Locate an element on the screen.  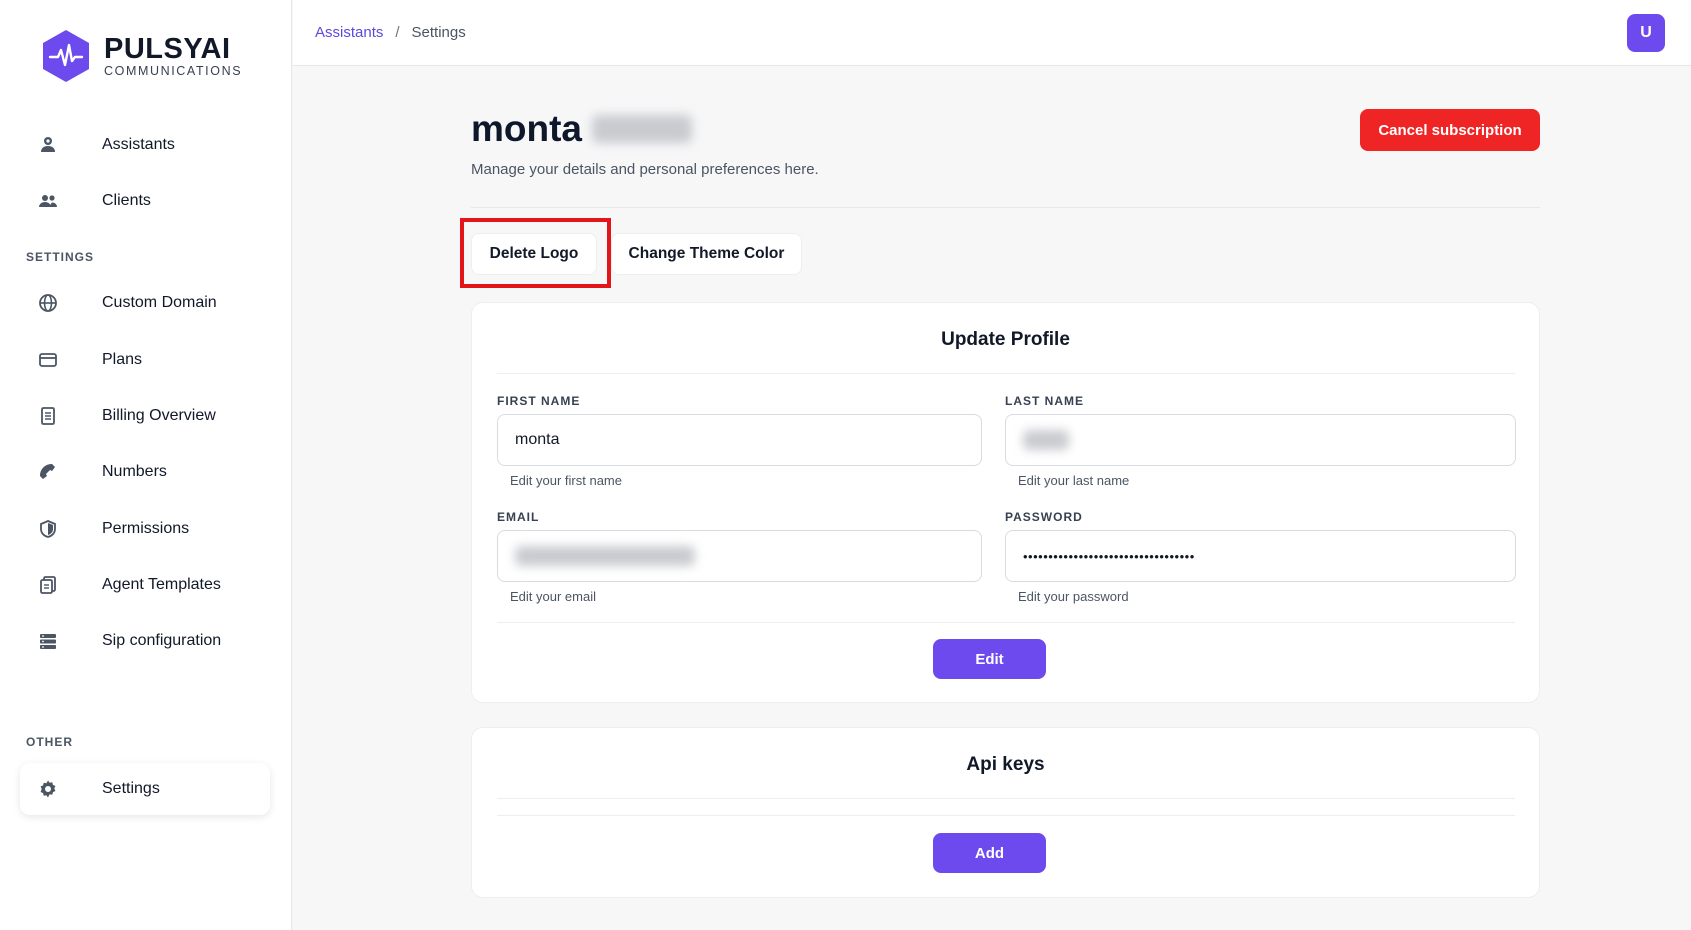
change-theme-color-button: Change Theme Color is located at coordinates (706, 254).